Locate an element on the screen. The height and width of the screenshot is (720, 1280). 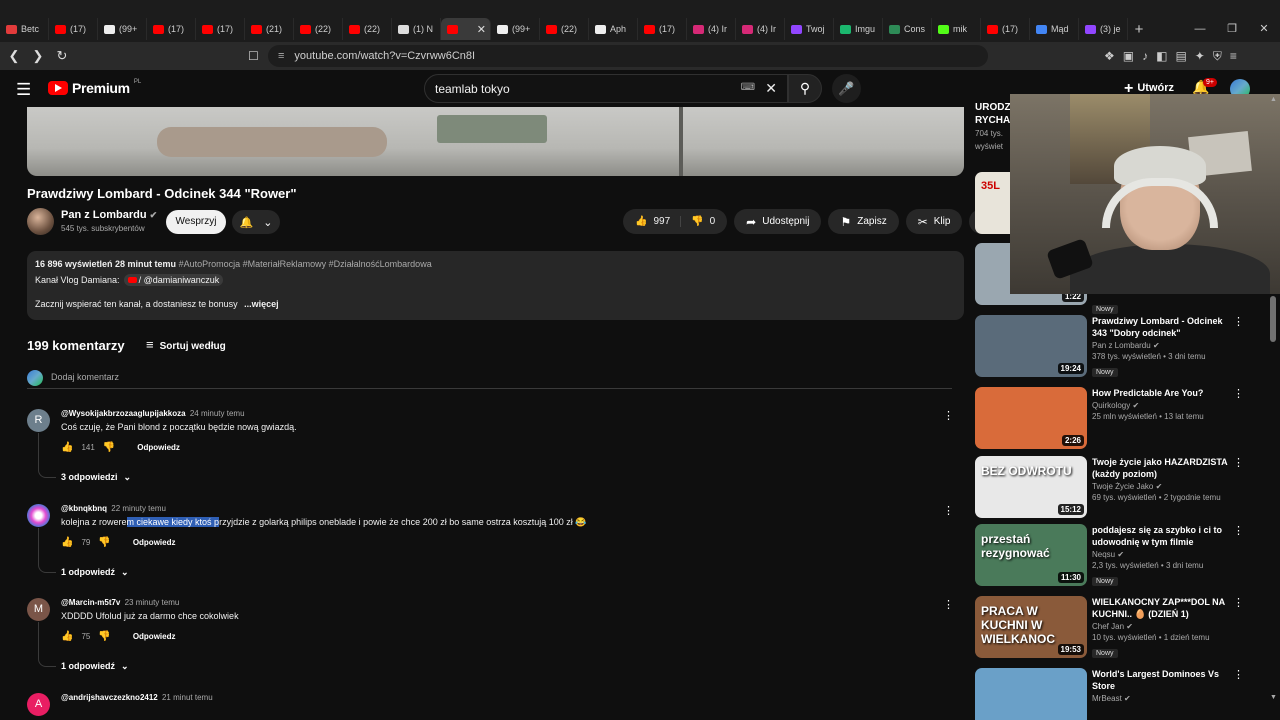
comment-author: @Wysokijakbrzozaaglupijakkoza is located at coordinates (123, 413).